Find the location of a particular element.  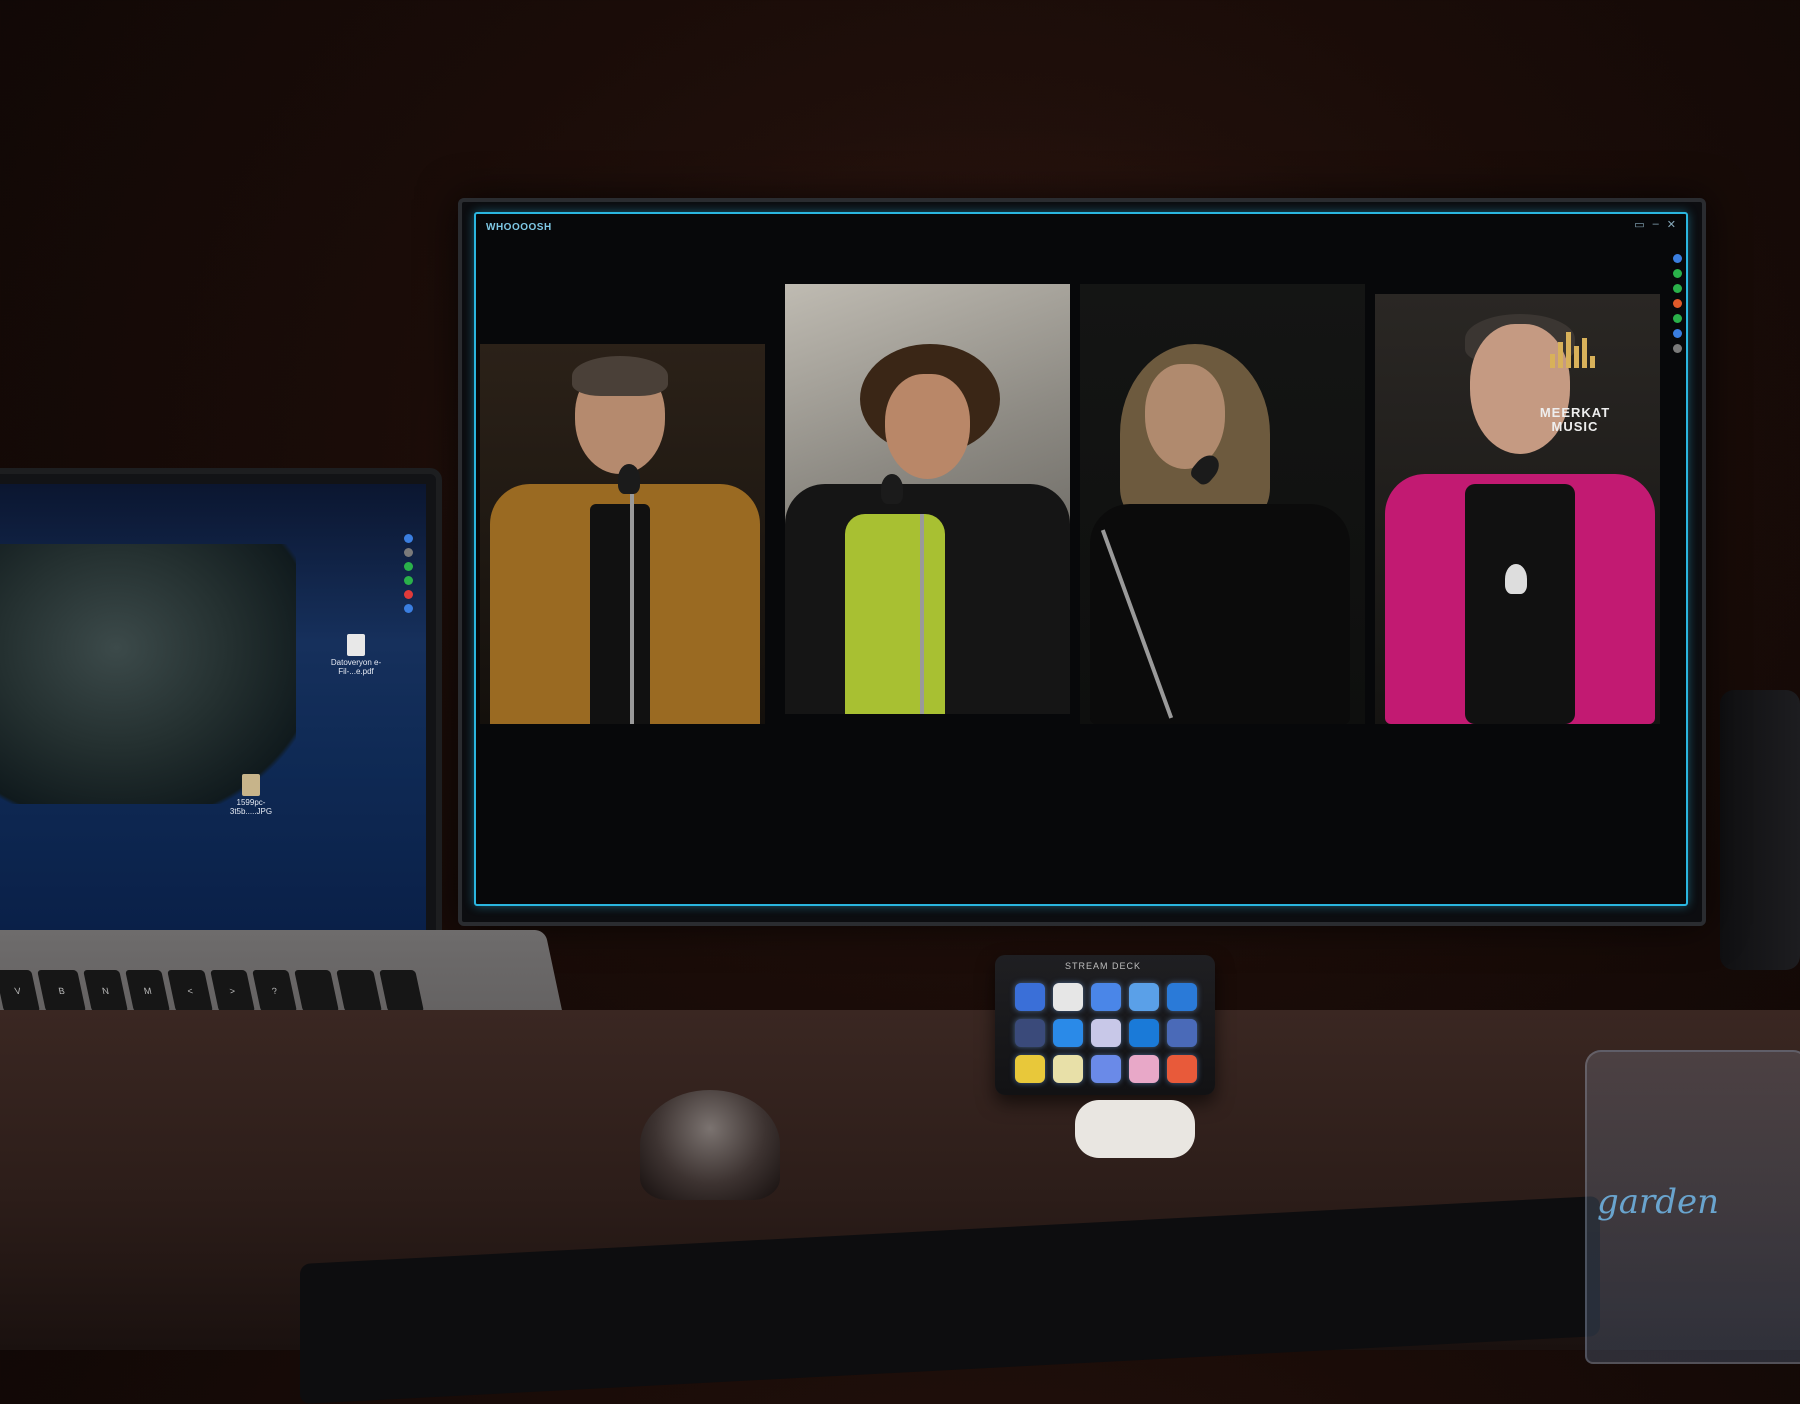

trash-icon is located at coordinates (1677, 348).